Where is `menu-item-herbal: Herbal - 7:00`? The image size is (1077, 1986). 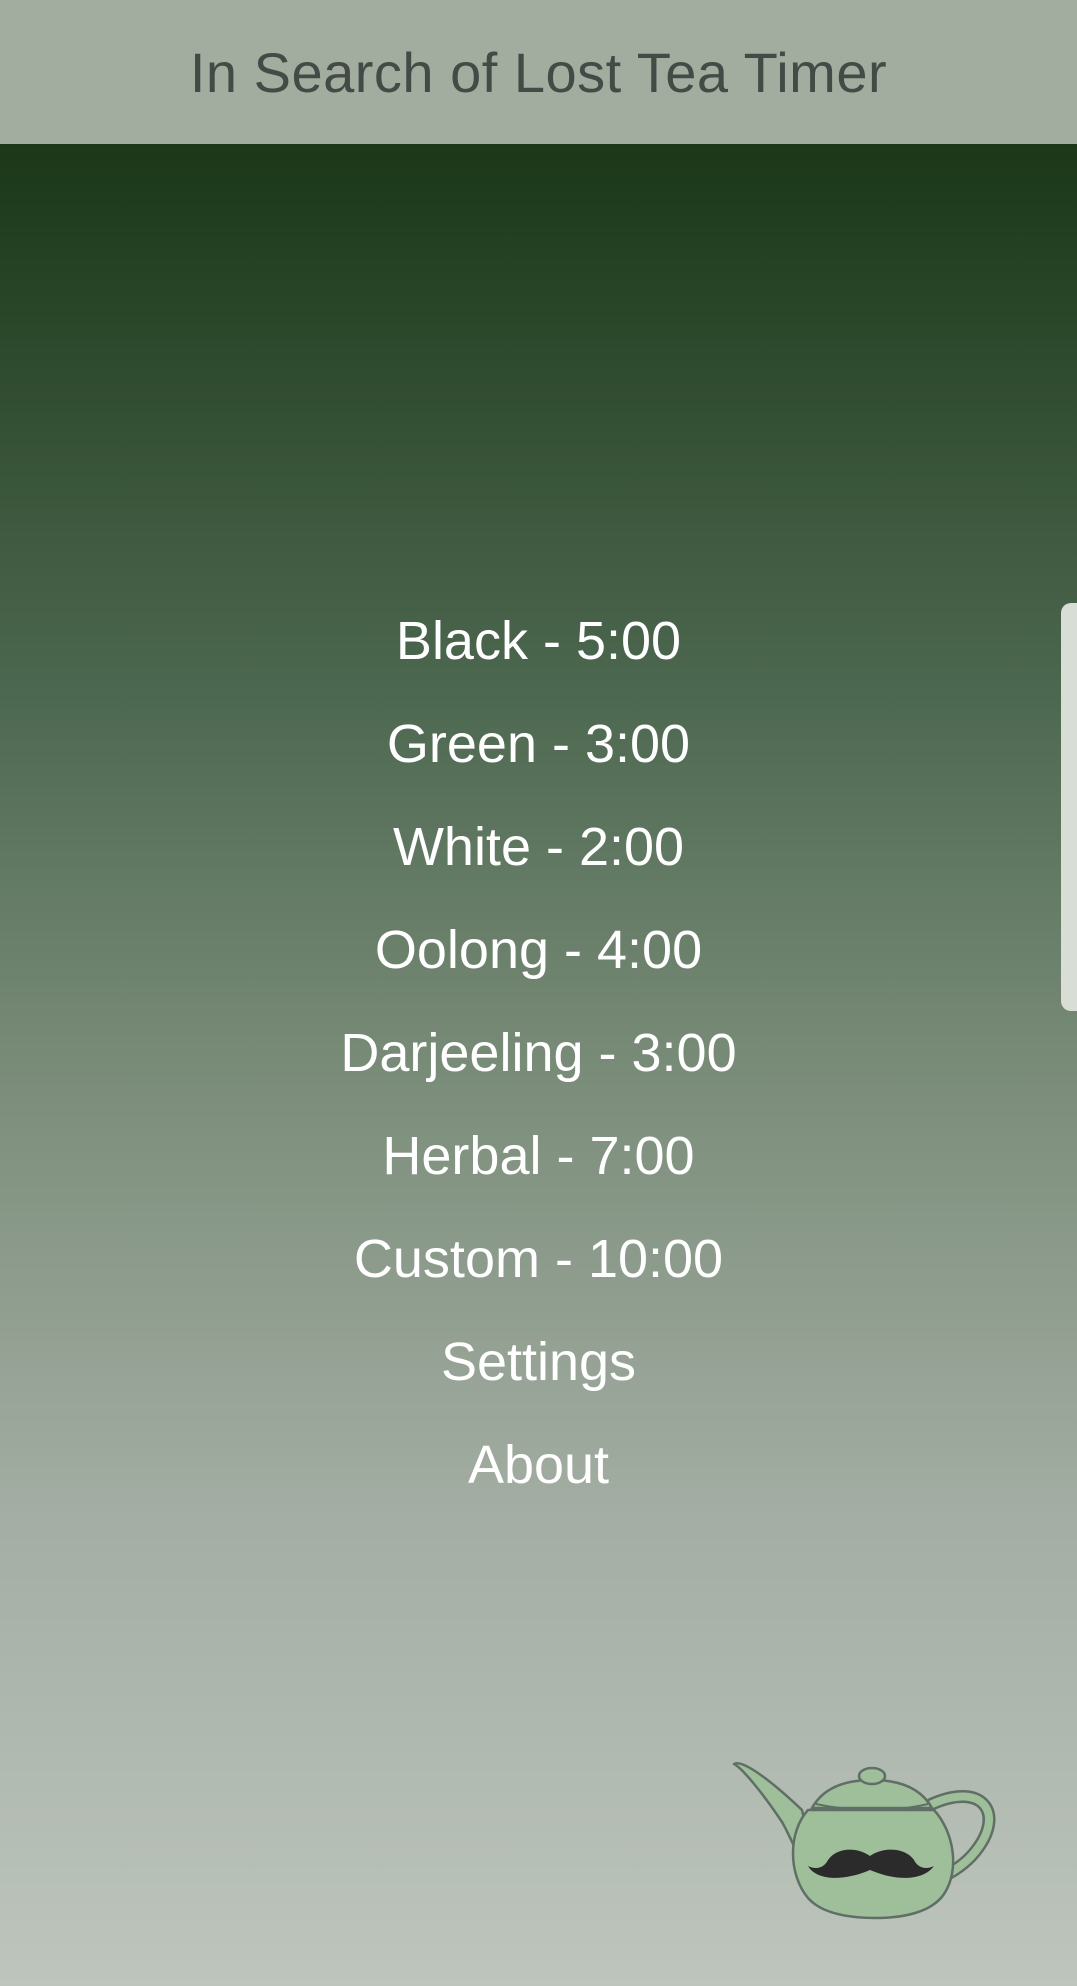
menu-item-herbal: Herbal - 7:00 is located at coordinates (538, 1155).